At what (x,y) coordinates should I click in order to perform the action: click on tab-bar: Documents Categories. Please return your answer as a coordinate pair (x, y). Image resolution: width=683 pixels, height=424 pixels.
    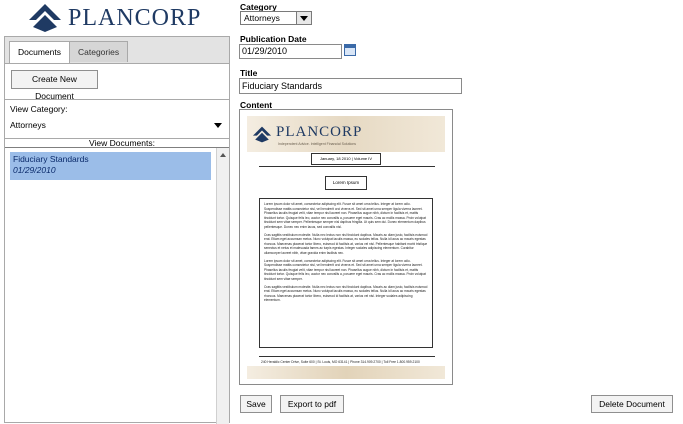
    Looking at the image, I should click on (117, 50).